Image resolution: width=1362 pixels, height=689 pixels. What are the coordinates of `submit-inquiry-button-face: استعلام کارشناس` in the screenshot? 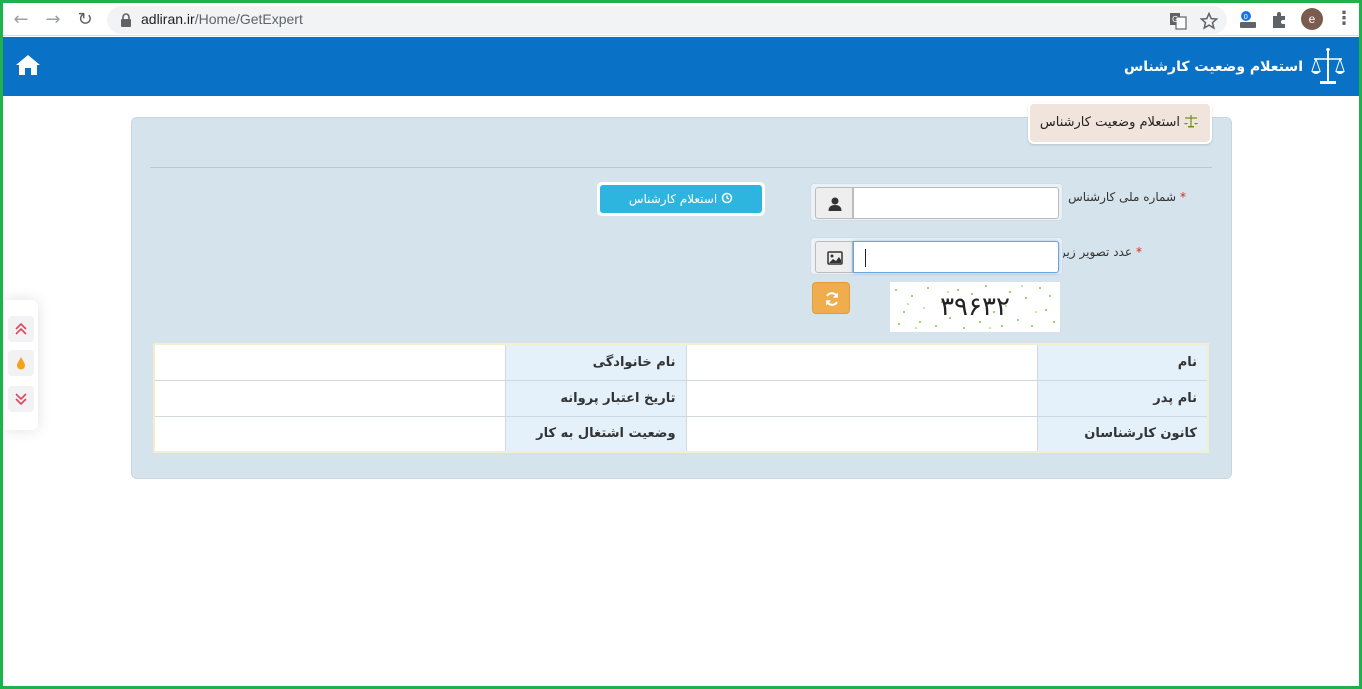 It's located at (681, 199).